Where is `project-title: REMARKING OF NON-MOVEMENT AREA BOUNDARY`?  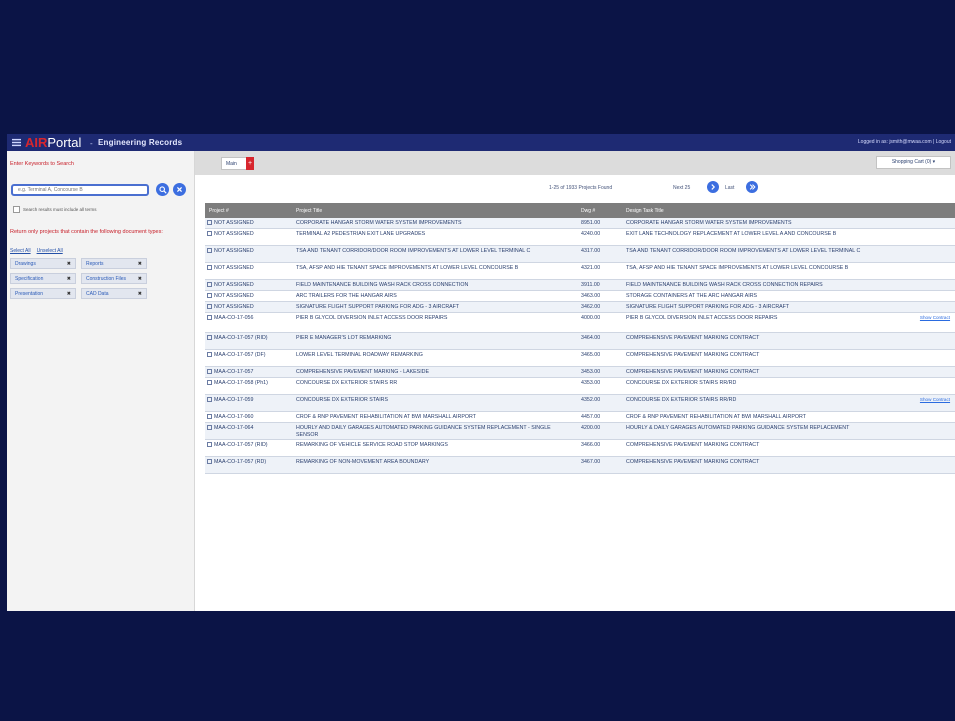
project-title: REMARKING OF NON-MOVEMENT AREA BOUNDARY is located at coordinates (433, 462).